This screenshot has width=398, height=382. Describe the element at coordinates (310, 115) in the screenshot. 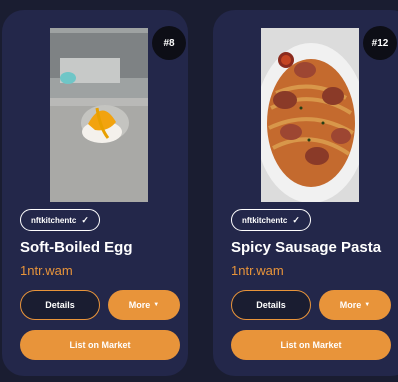

I see `sausage-pasta-photo` at that location.